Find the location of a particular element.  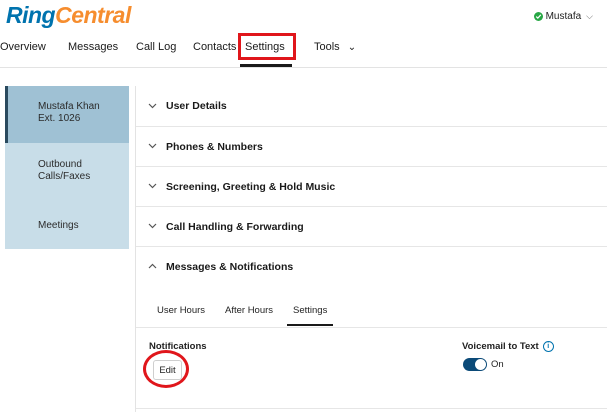

sidebar-item-meetings: Meetings is located at coordinates (67, 226).